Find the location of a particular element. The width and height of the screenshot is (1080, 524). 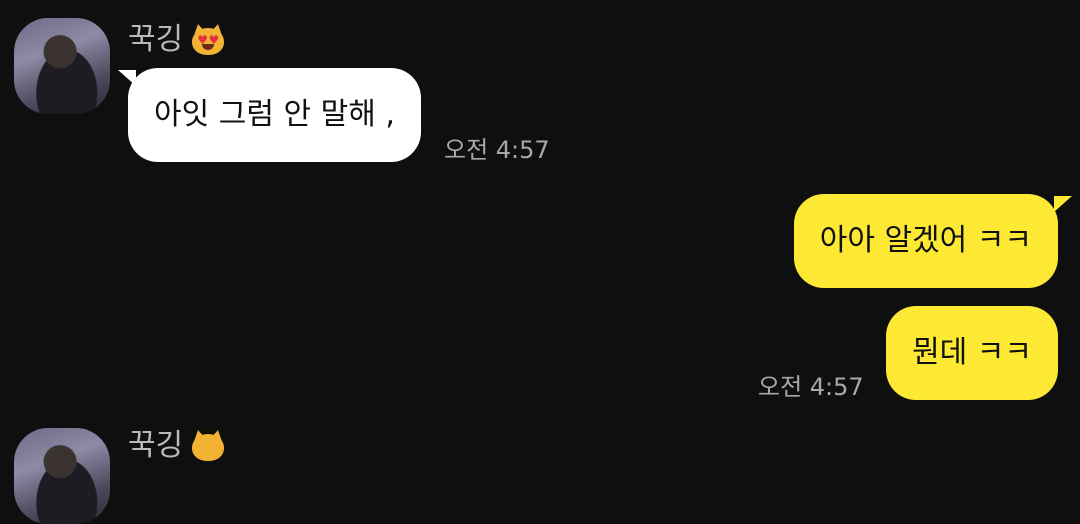

outgoing-message-bubble: 아아 알겠어 ㅋㅋ is located at coordinates (925, 241).